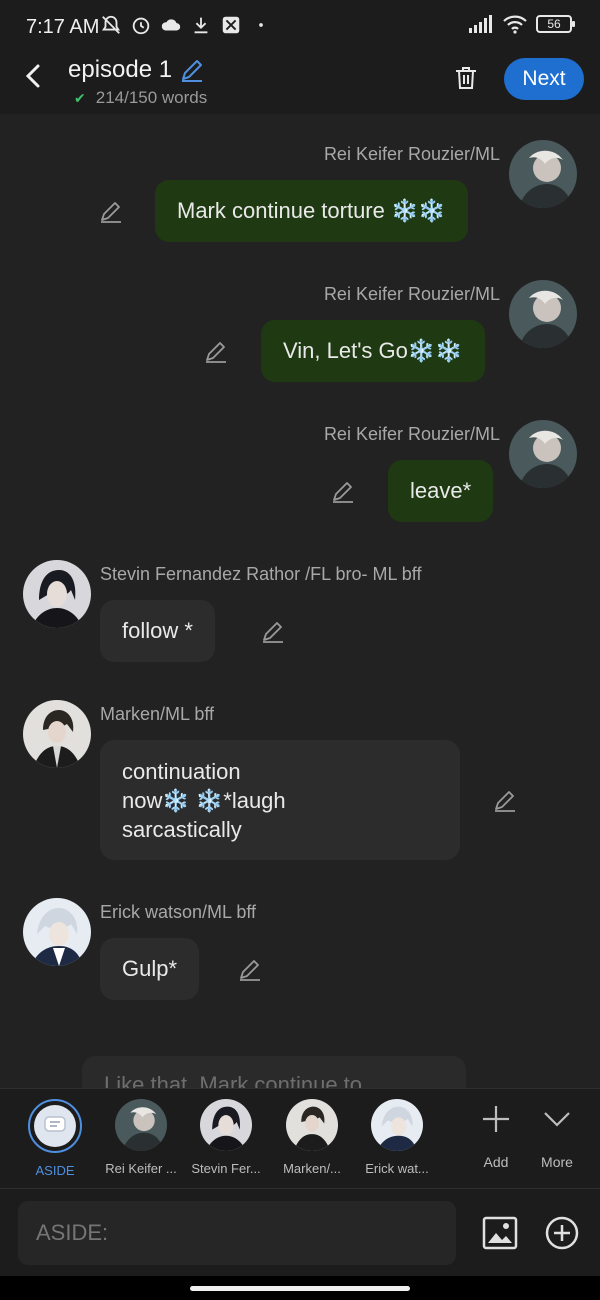  What do you see at coordinates (157, 714) in the screenshot?
I see `message-author: Marken/ML bff` at bounding box center [157, 714].